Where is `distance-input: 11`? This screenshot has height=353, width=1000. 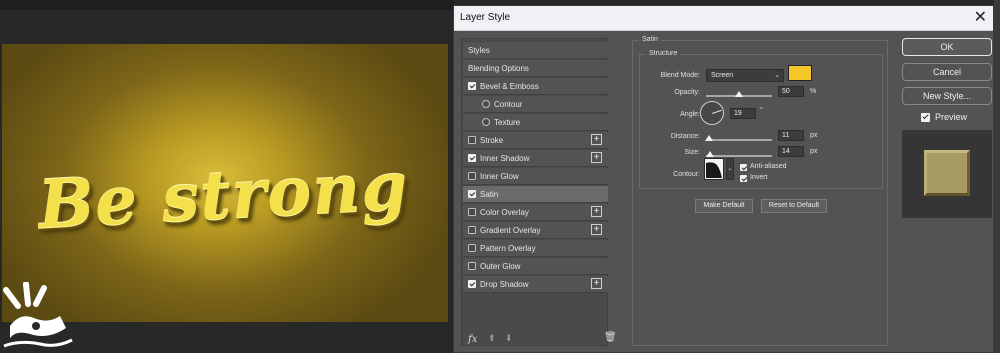
distance-input: 11 is located at coordinates (791, 135).